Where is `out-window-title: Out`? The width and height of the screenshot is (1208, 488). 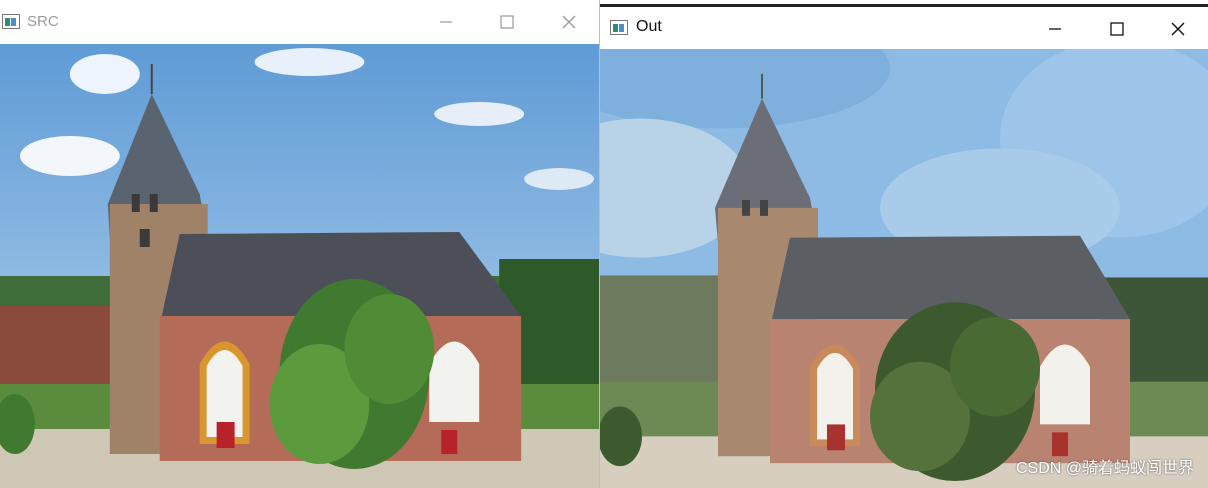
out-window-title: Out is located at coordinates (649, 26).